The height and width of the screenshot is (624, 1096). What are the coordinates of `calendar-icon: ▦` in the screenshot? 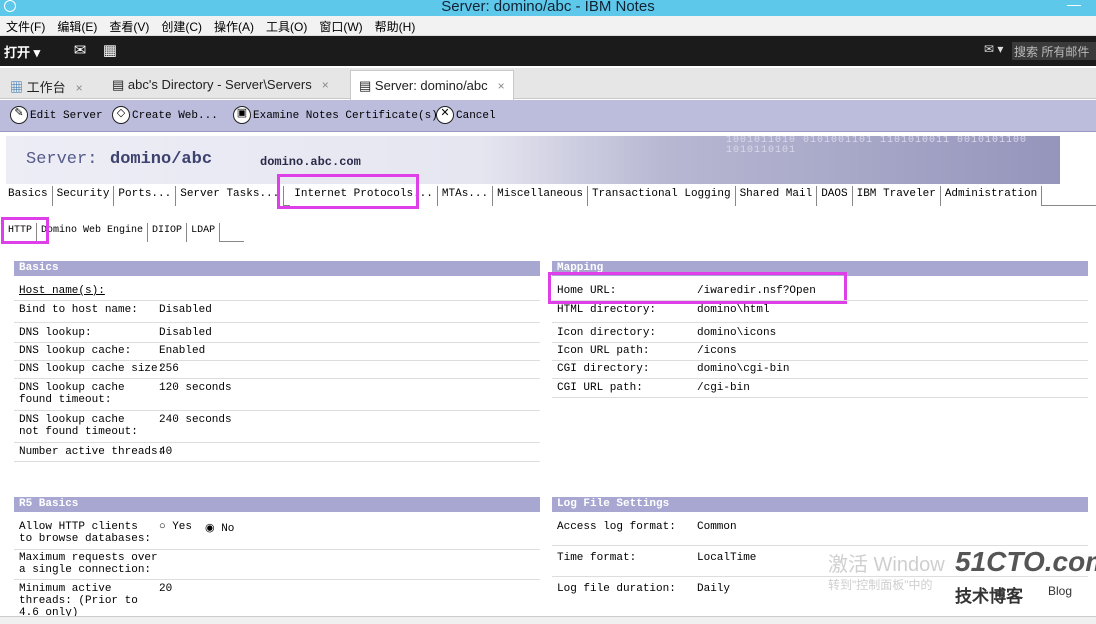 It's located at (110, 51).